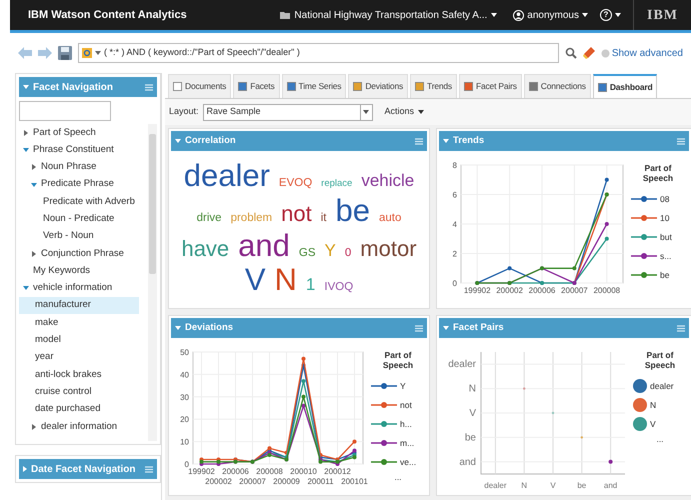 This screenshot has height=500, width=691. Describe the element at coordinates (454, 195) in the screenshot. I see `axis-tick-label: 6` at that location.